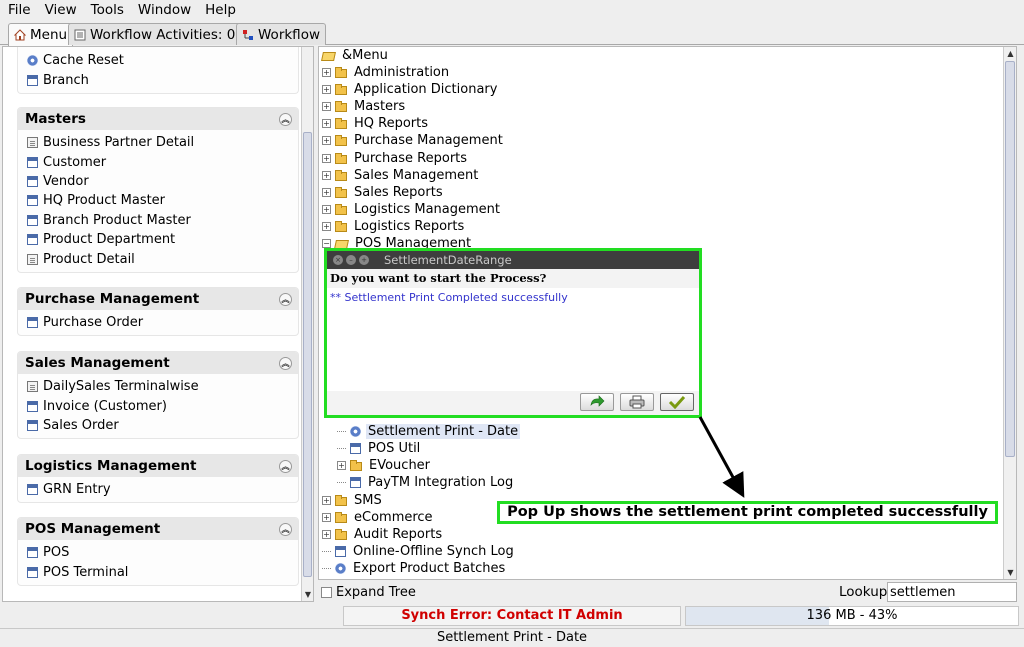  Describe the element at coordinates (384, 465) in the screenshot. I see `tree-item-evoucher: + EVoucher` at that location.